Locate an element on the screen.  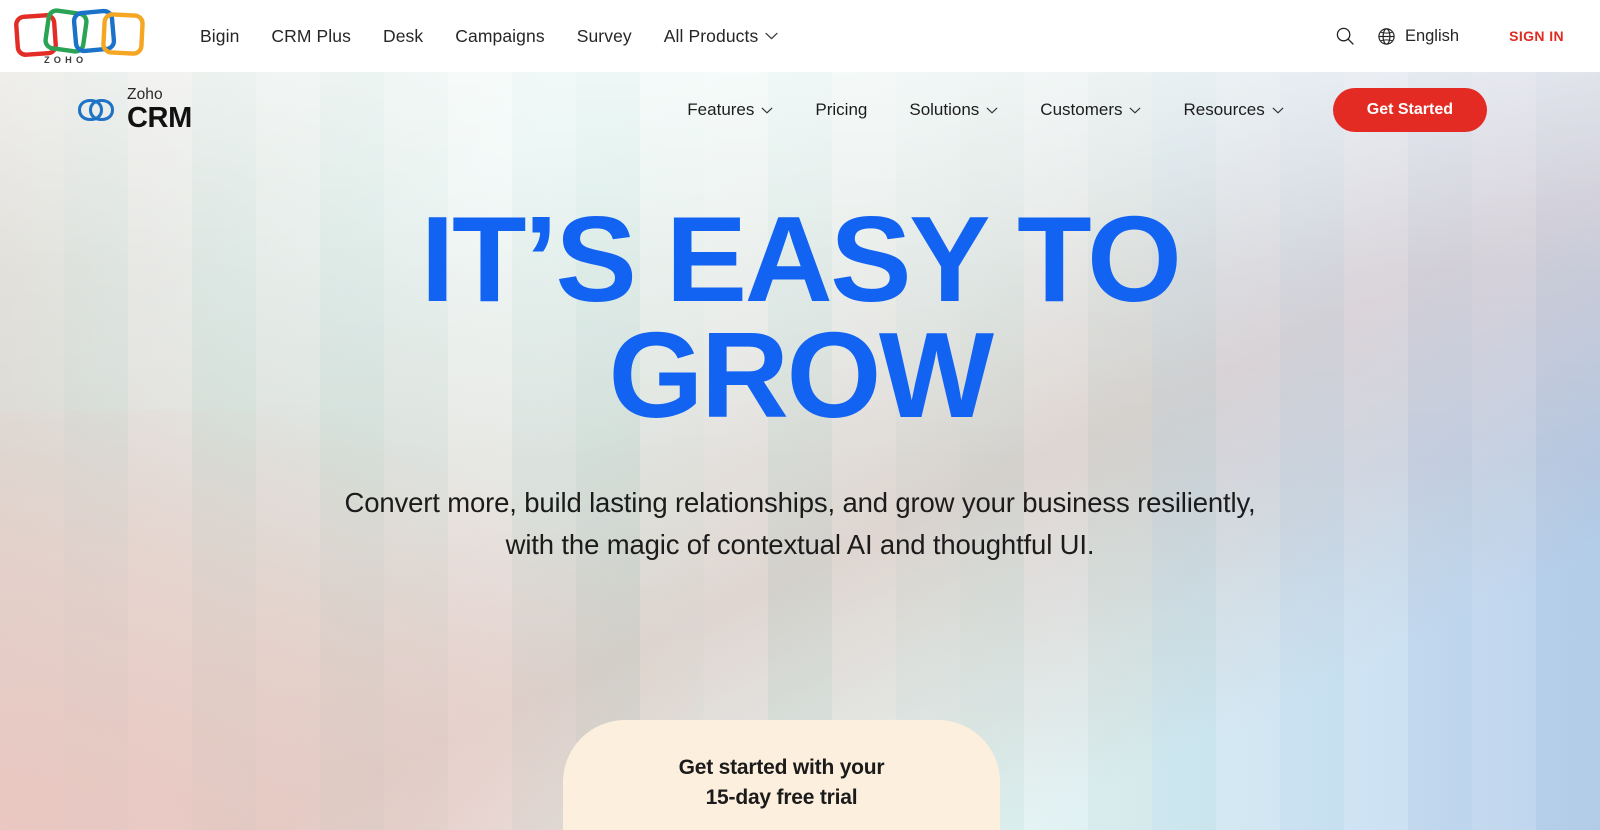
crm-nav-item-pricing: Pricing is located at coordinates (841, 110).